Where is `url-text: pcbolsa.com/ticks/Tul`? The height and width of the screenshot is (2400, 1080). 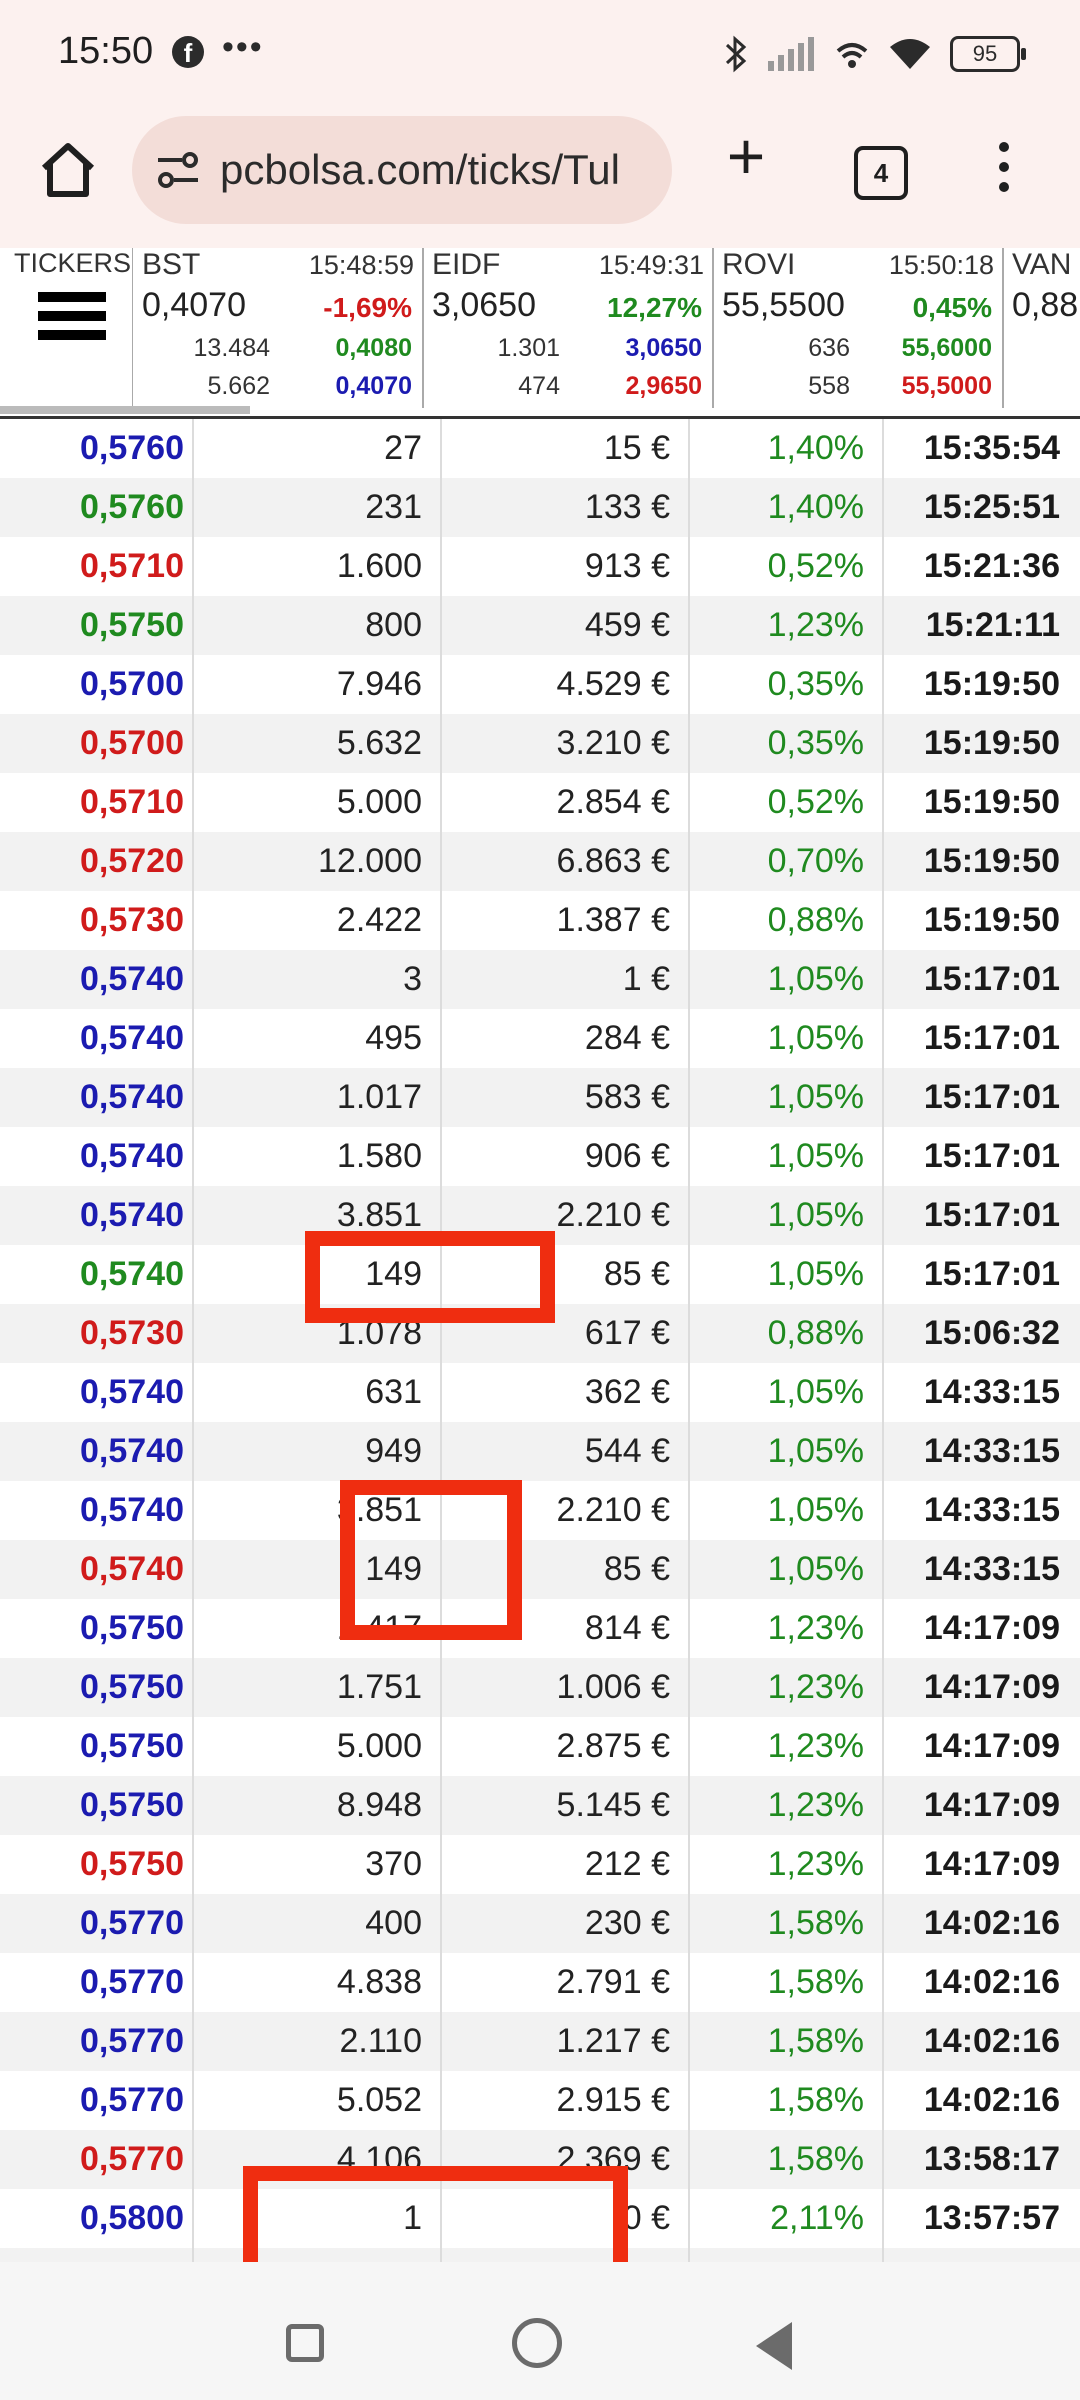 url-text: pcbolsa.com/ticks/Tul is located at coordinates (420, 170).